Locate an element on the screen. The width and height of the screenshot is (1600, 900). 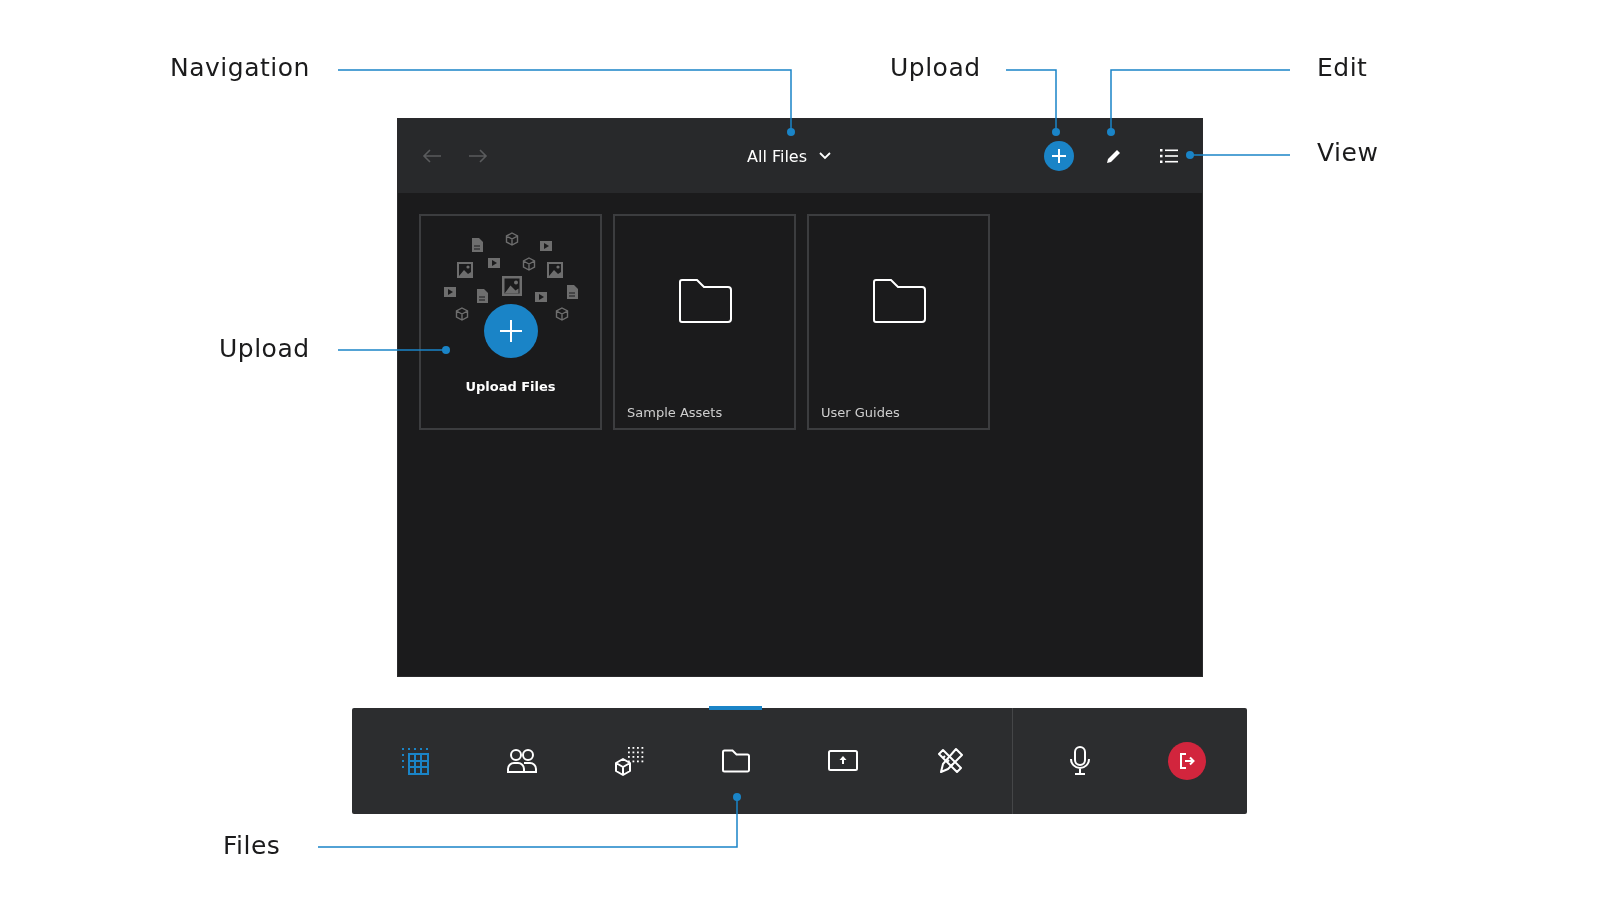
folder-card: User Guides is located at coordinates (898, 322).